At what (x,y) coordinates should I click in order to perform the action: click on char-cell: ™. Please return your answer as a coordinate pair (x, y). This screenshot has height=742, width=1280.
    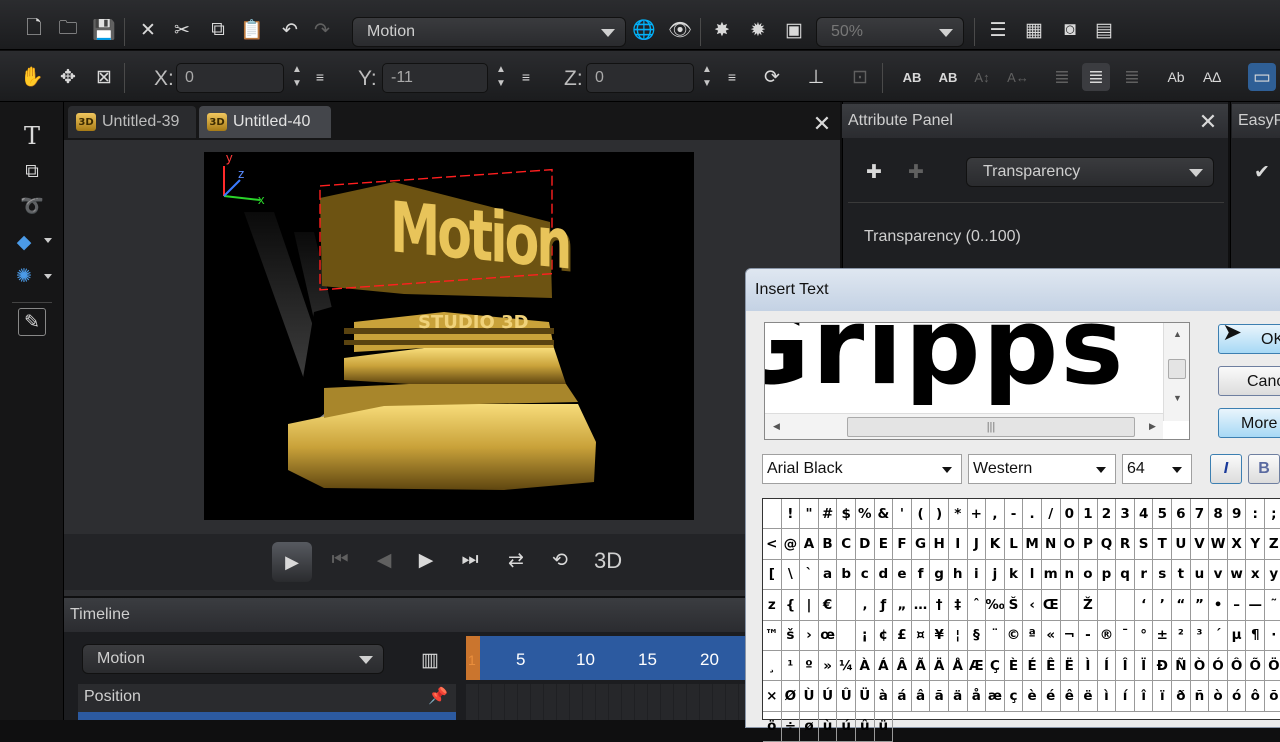
    Looking at the image, I should click on (772, 635).